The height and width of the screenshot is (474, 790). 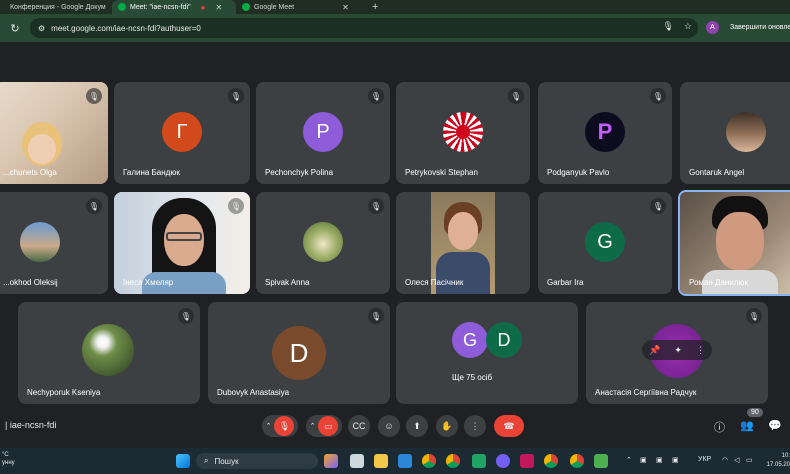 What do you see at coordinates (182, 243) in the screenshot?
I see `participant-tile: 🎙 Інеса Хмеляр` at bounding box center [182, 243].